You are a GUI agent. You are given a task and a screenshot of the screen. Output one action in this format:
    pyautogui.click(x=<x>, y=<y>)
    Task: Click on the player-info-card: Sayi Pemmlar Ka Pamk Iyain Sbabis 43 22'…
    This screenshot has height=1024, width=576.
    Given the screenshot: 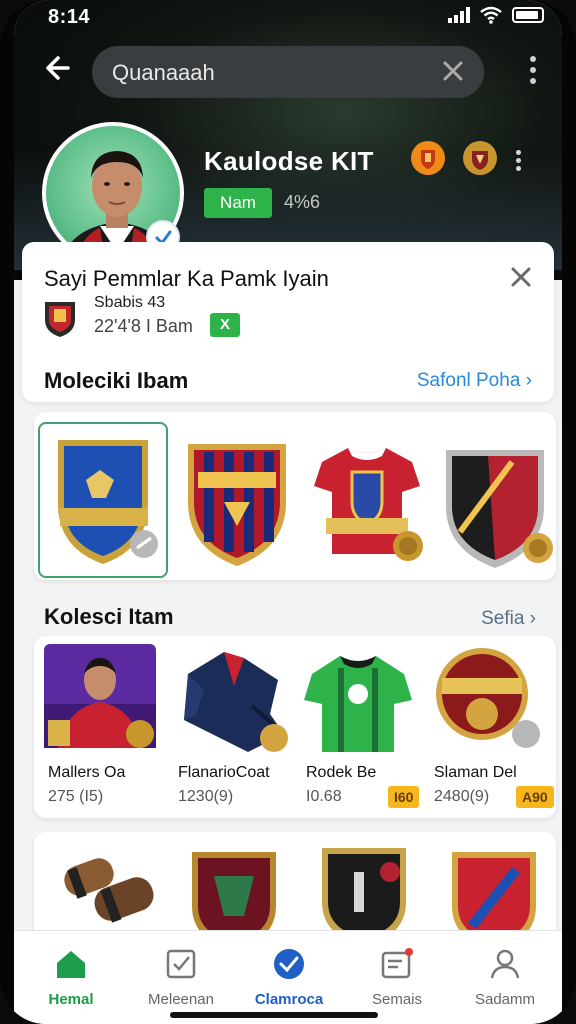 What is the action you would take?
    pyautogui.click(x=288, y=322)
    